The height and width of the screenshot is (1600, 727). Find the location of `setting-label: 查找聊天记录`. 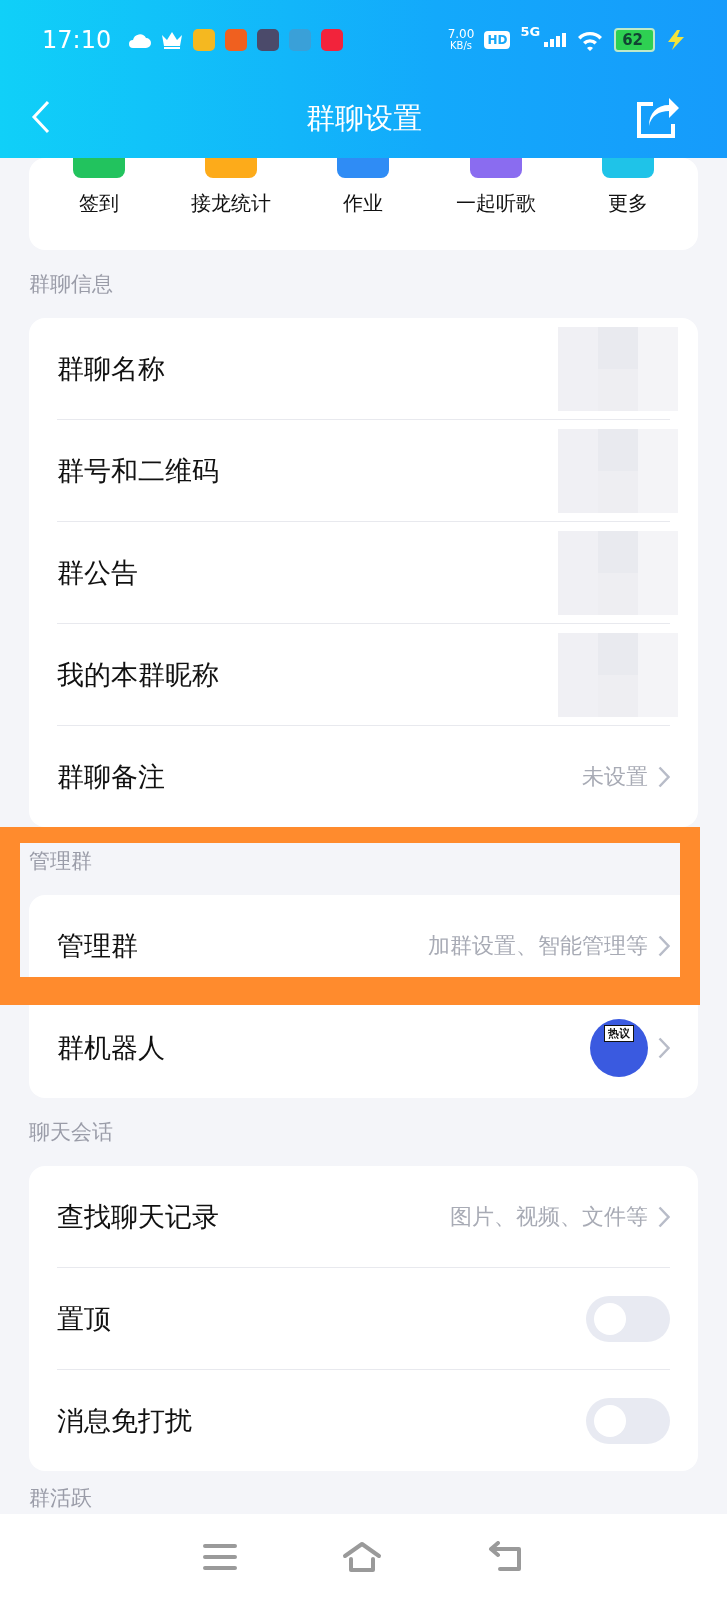

setting-label: 查找聊天记录 is located at coordinates (138, 1216).